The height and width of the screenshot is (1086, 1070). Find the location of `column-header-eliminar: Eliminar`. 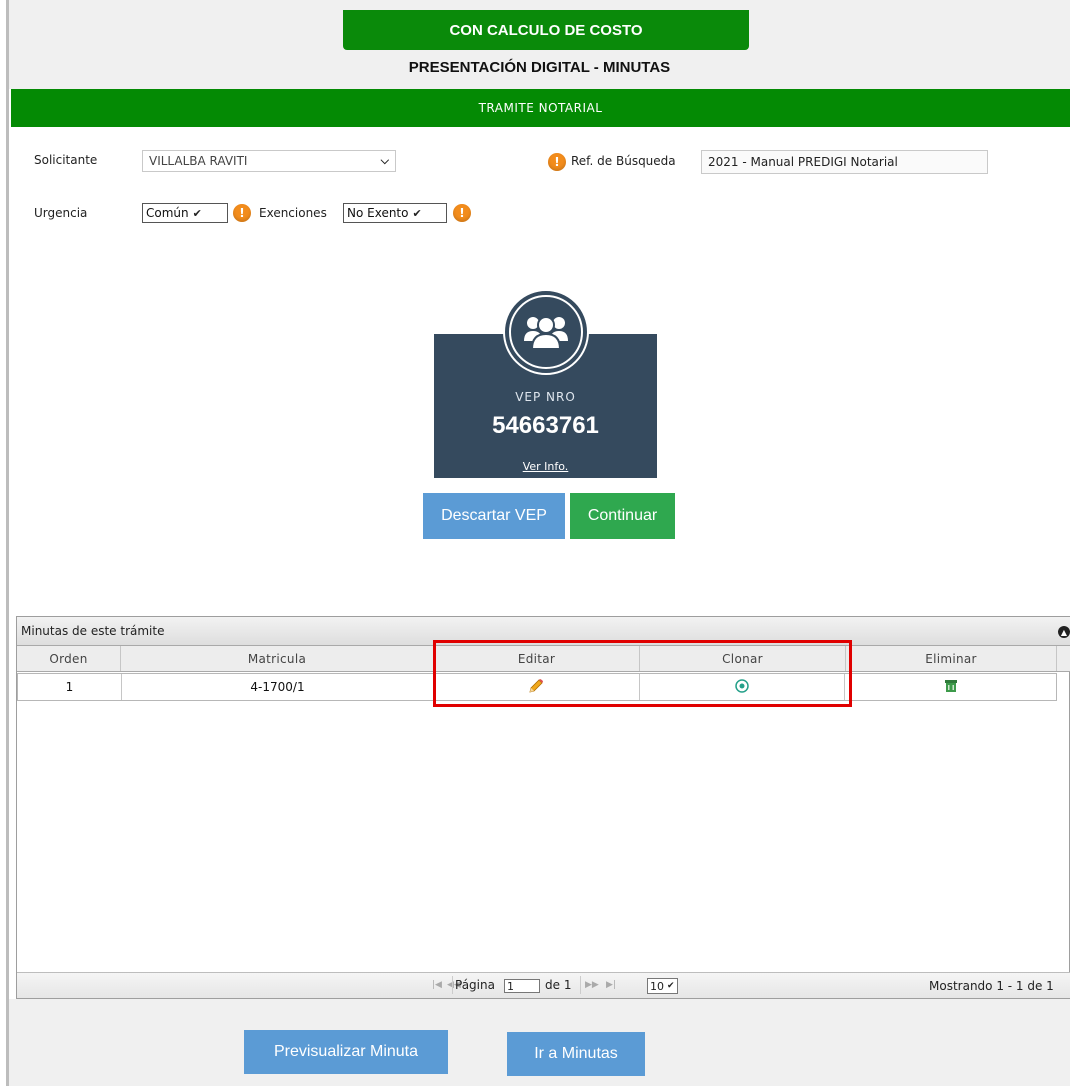

column-header-eliminar: Eliminar is located at coordinates (951, 658).